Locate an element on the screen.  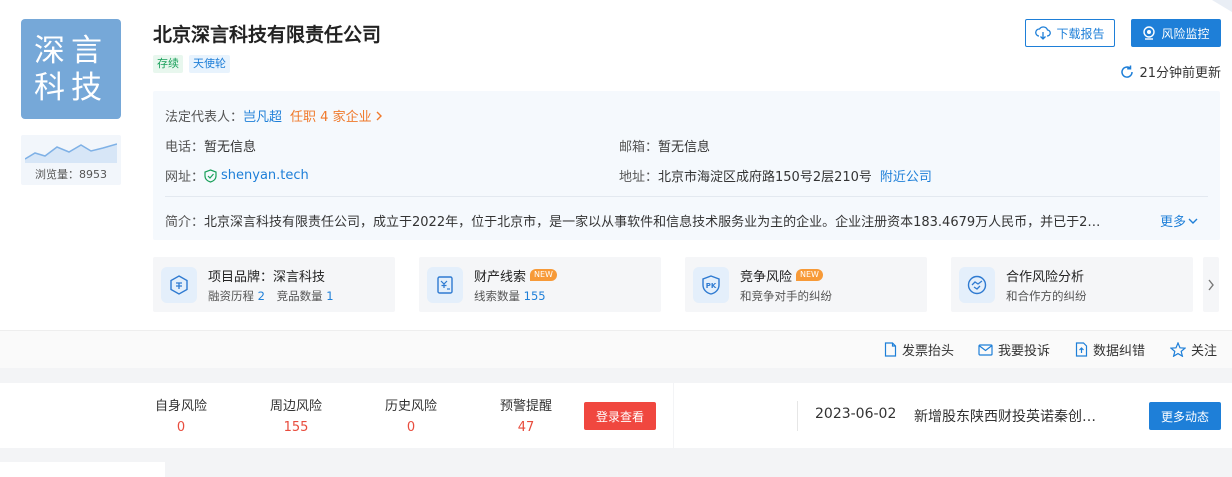
address-row: 地址： 北京市海淀区成府路150号2层210号 附近公司 is located at coordinates (775, 175).